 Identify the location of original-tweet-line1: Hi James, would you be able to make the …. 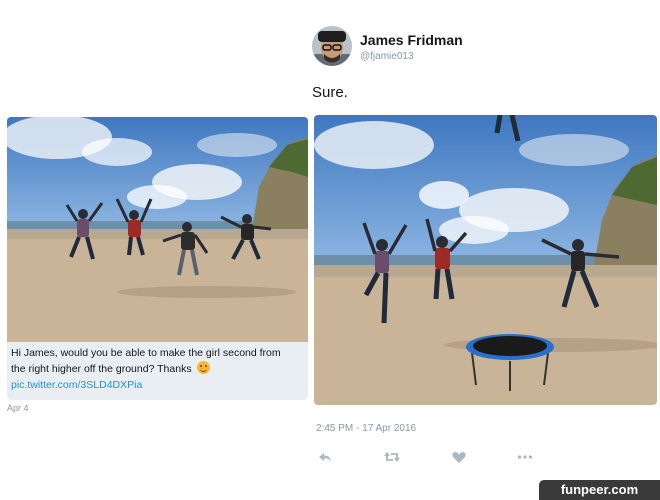
(146, 353).